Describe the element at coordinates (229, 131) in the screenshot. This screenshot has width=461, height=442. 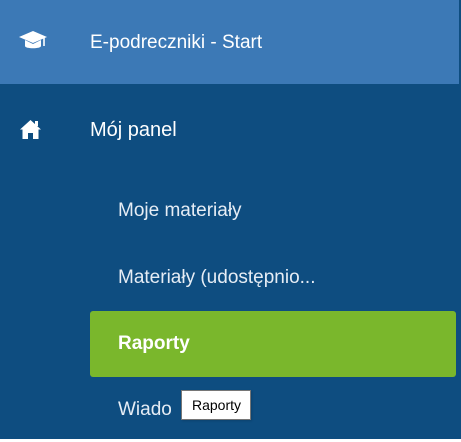
I see `nav-item-my-panel: Mój panel` at that location.